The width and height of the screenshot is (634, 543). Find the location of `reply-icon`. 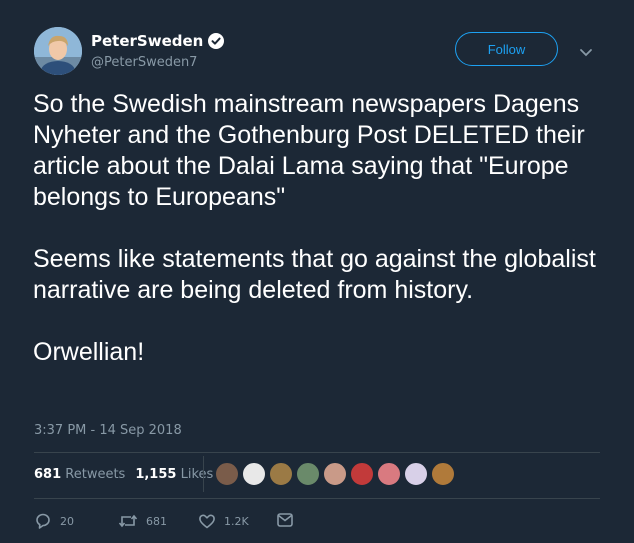

reply-icon is located at coordinates (43, 521).